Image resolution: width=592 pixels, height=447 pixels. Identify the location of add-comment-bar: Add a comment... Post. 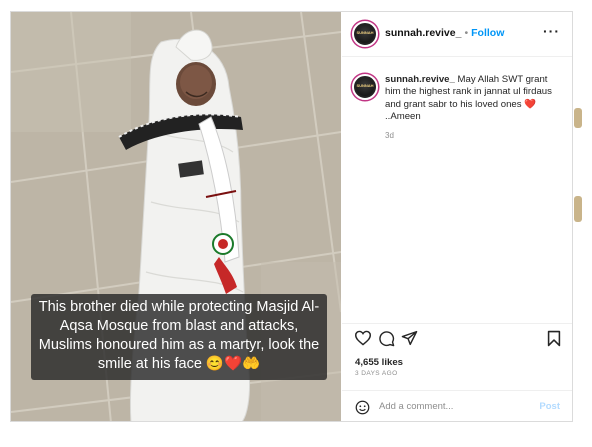
(457, 405).